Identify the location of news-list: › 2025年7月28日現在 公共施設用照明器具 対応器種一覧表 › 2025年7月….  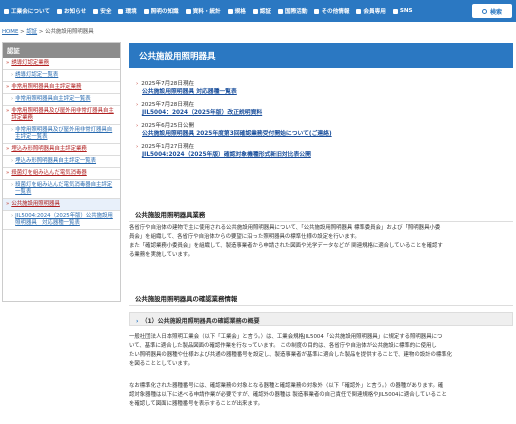
(321, 122).